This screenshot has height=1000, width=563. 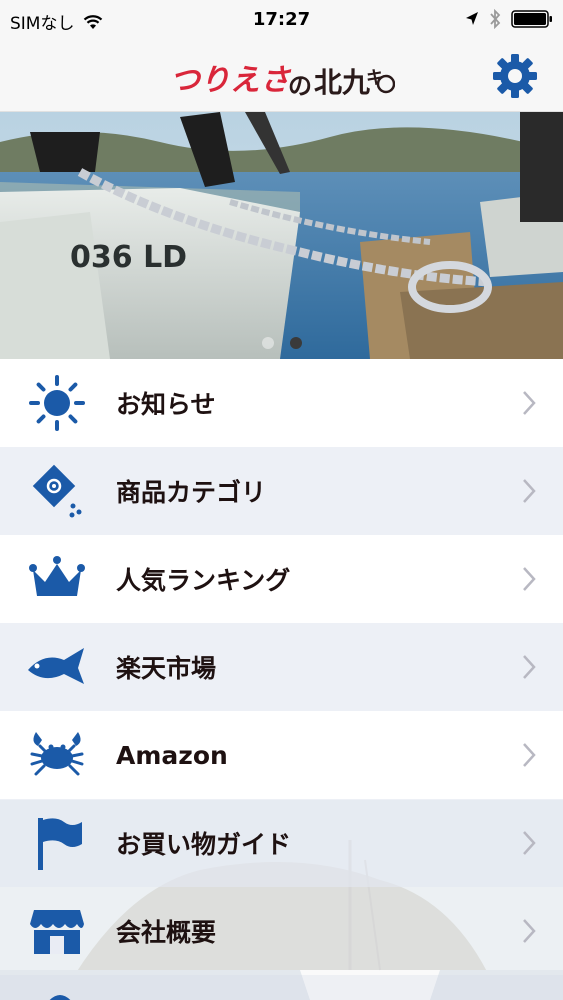 I want to click on crown-icon, so click(x=57, y=579).